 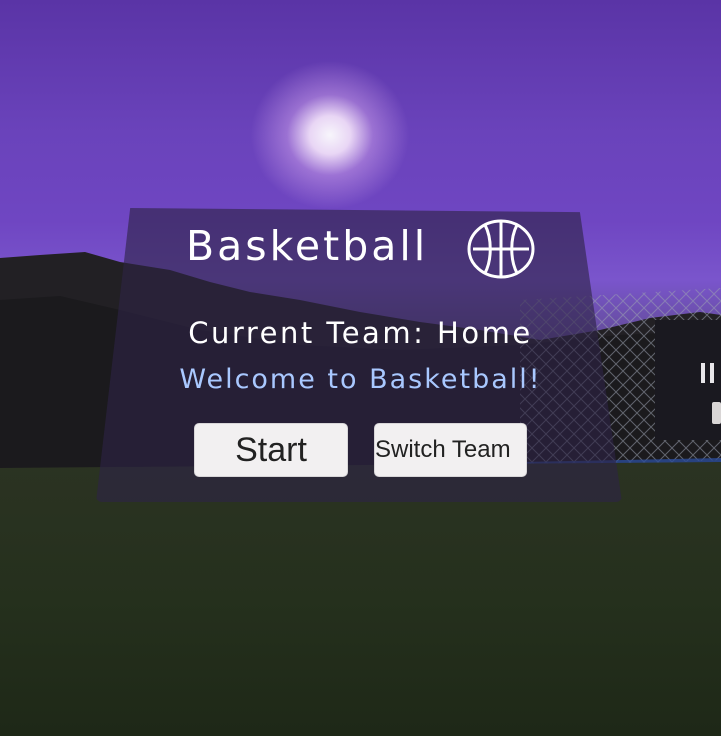 What do you see at coordinates (330, 135) in the screenshot?
I see `sun` at bounding box center [330, 135].